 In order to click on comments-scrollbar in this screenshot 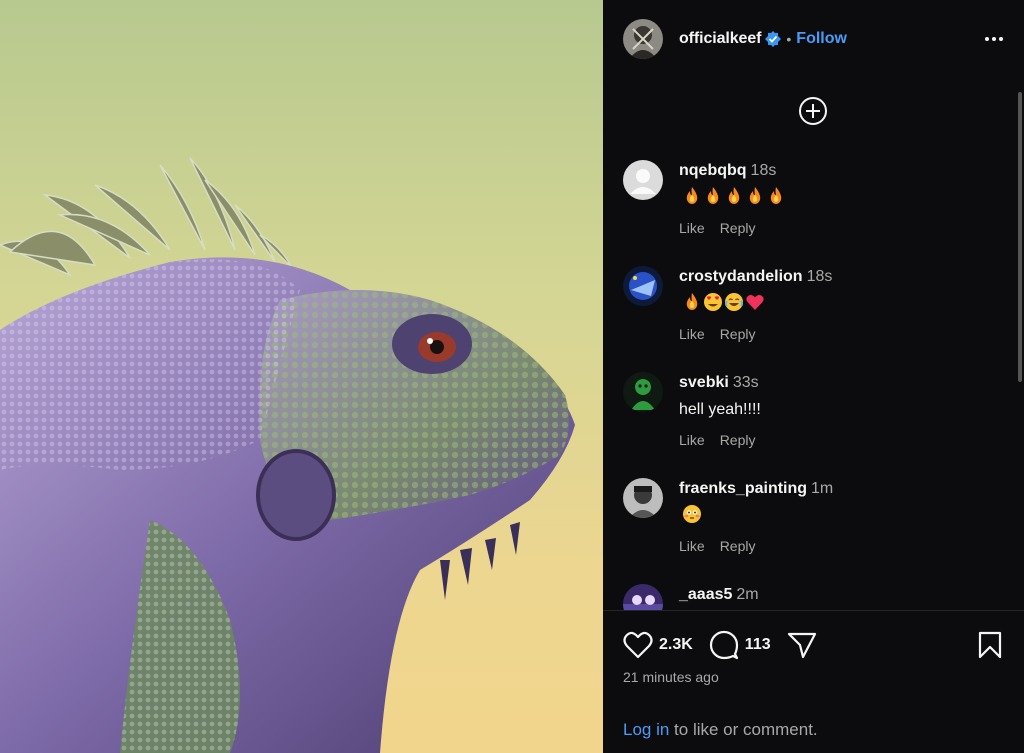, I will do `click(1020, 237)`.